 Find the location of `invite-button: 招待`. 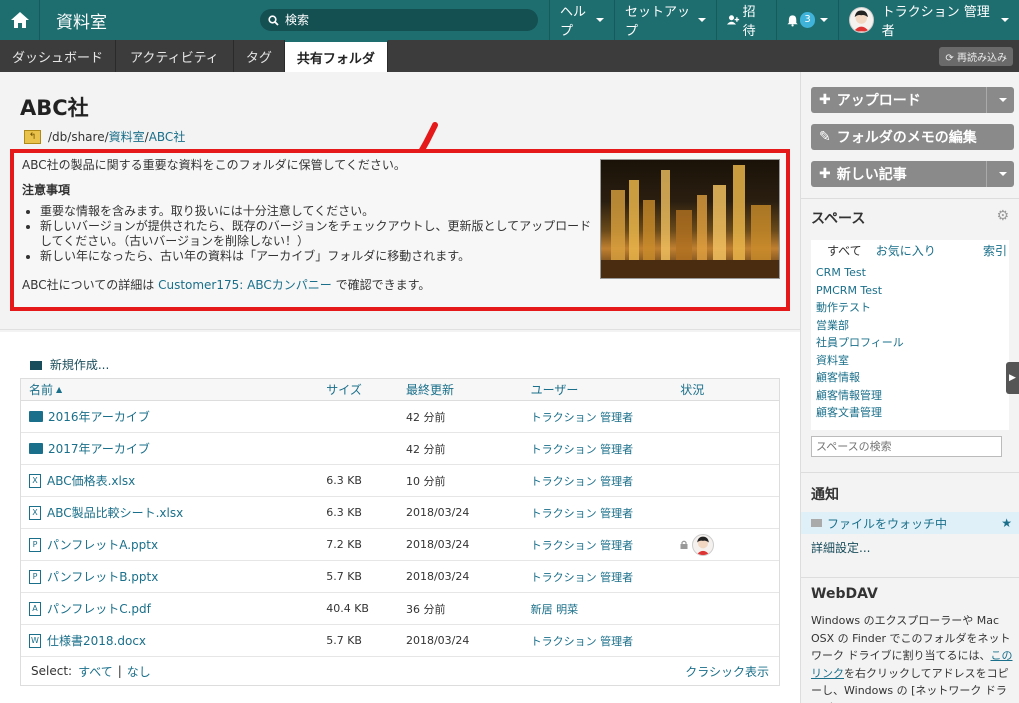

invite-button: 招待 is located at coordinates (746, 20).